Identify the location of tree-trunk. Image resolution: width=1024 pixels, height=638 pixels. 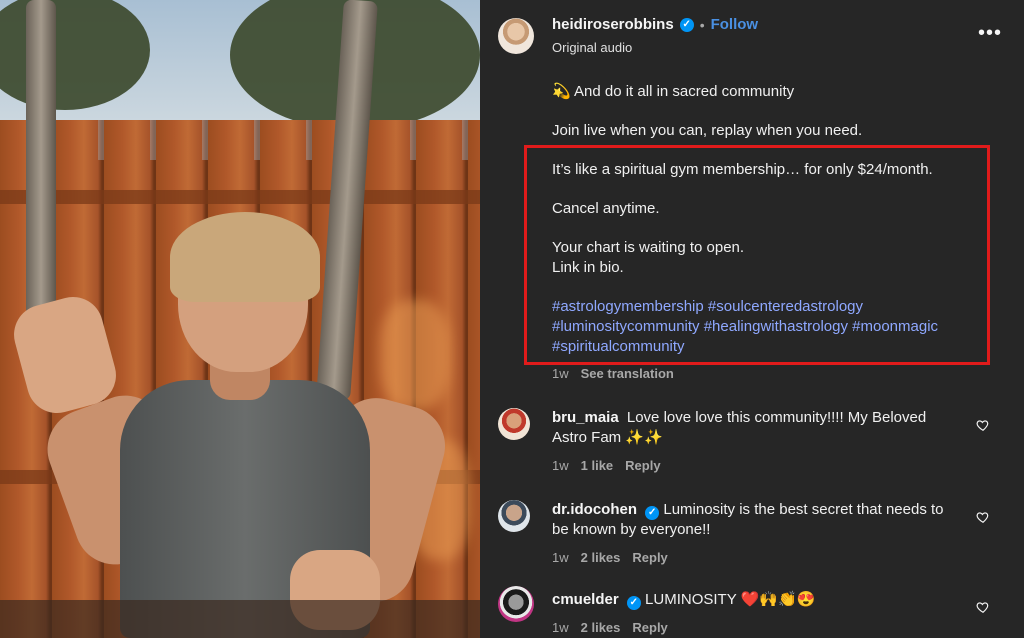
(41, 160).